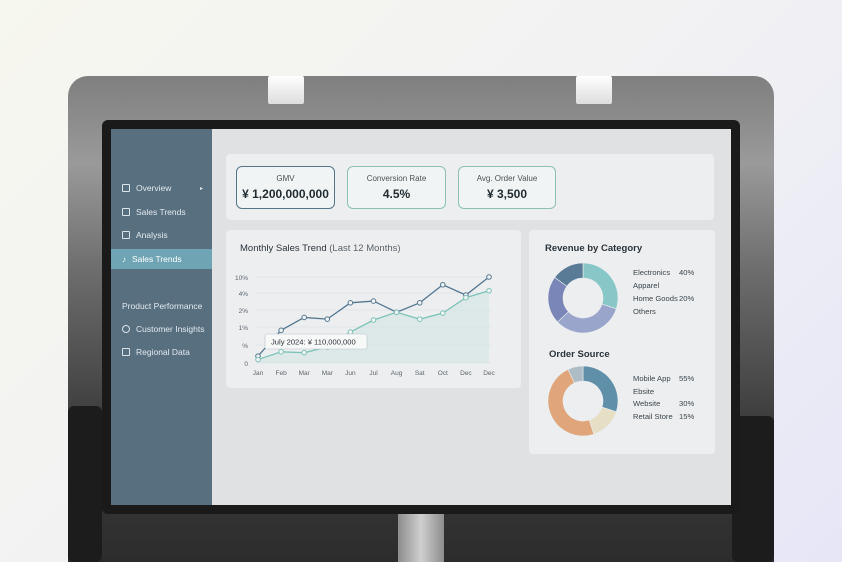 Image resolution: width=842 pixels, height=562 pixels. What do you see at coordinates (687, 416) in the screenshot?
I see `legend-value: 15%` at bounding box center [687, 416].